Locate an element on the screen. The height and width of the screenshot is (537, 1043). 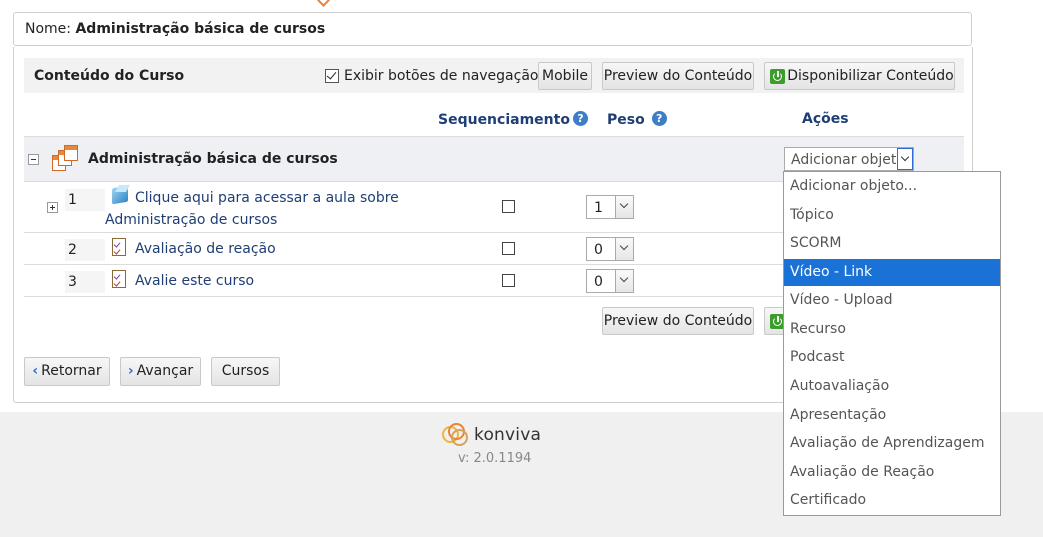
dropdown-option-selected: Vídeo - Link is located at coordinates (892, 272).